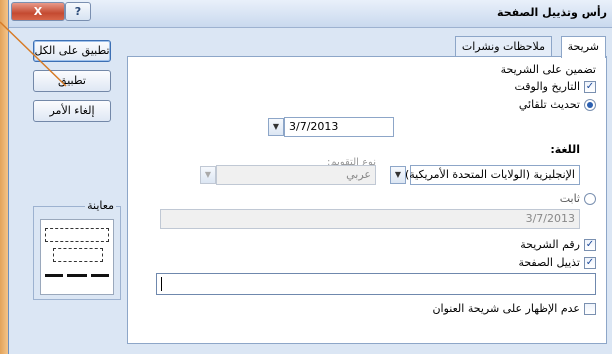 The height and width of the screenshot is (354, 612). What do you see at coordinates (78, 11) in the screenshot?
I see `help-button: ?` at bounding box center [78, 11].